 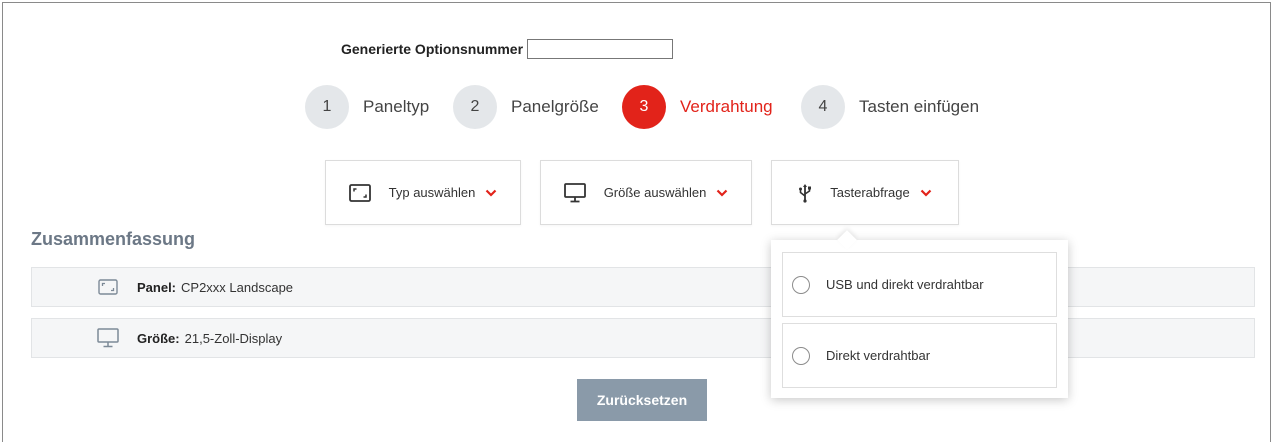 I want to click on usb-icon, so click(x=805, y=193).